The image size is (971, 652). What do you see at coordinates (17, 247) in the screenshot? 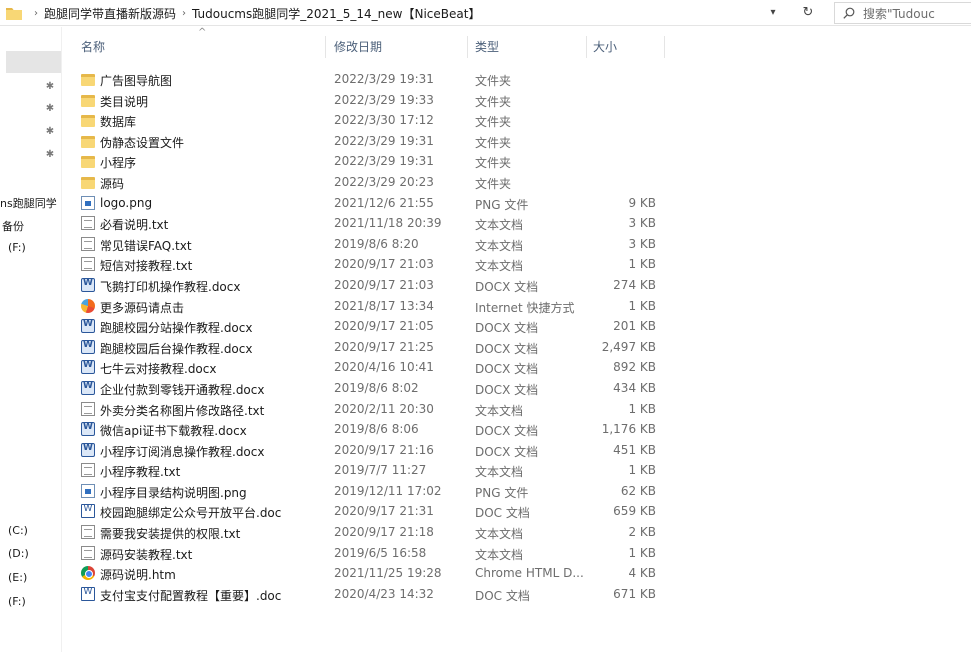
I see `nav-item: (F:)` at bounding box center [17, 247].